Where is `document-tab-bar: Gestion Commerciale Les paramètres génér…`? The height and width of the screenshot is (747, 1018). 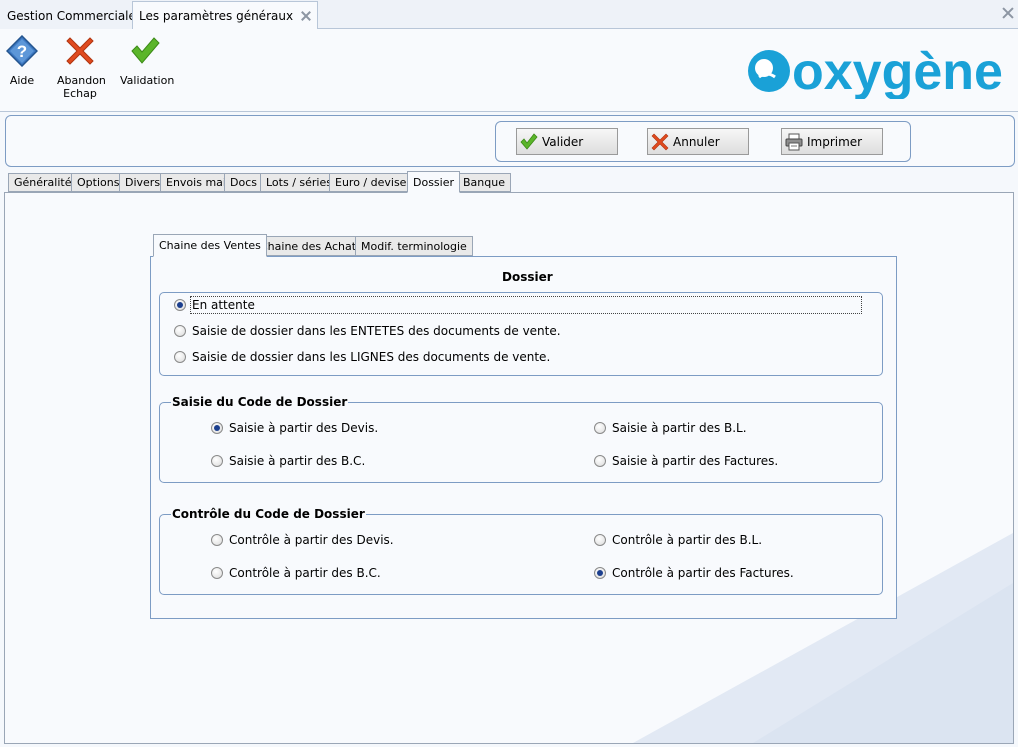 document-tab-bar: Gestion Commerciale Les paramètres génér… is located at coordinates (509, 15).